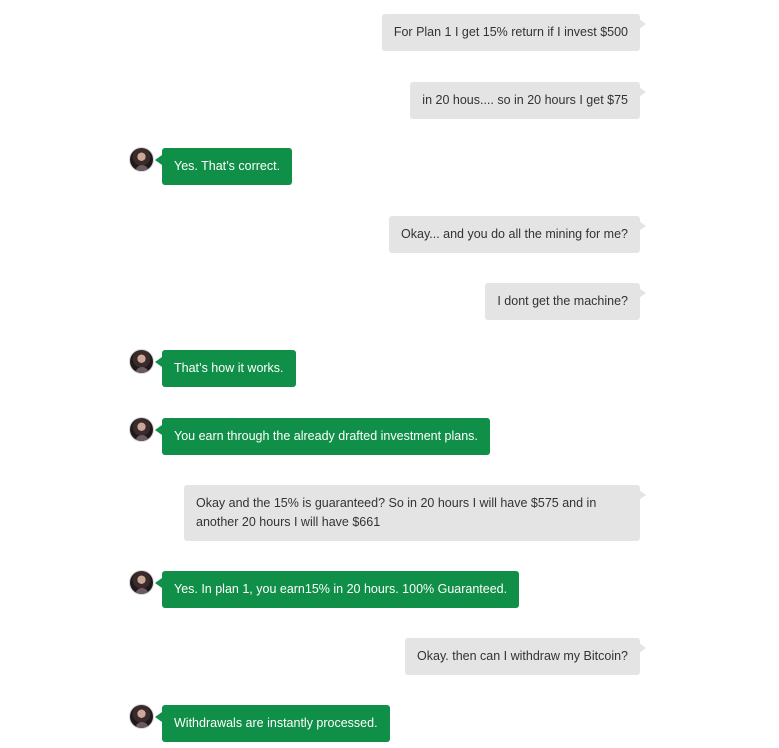 The image size is (779, 748). Describe the element at coordinates (525, 656) in the screenshot. I see `outgoing-message: Okay. then can I withdraw my Bitcoin?` at that location.